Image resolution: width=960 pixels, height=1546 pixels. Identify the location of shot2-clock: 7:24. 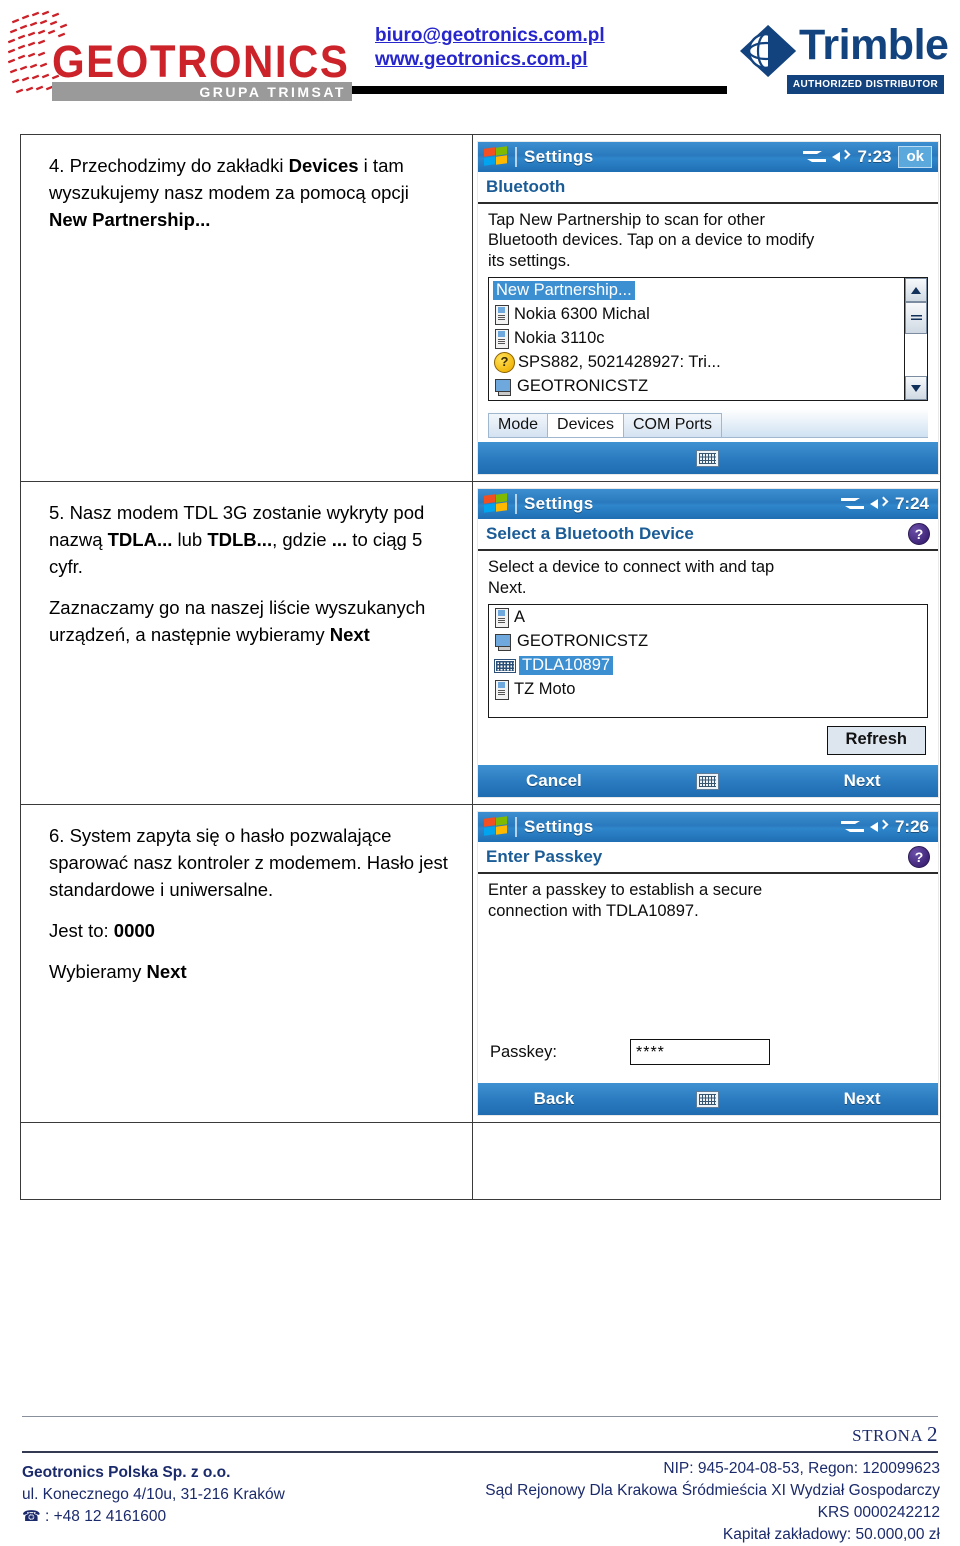
(912, 504).